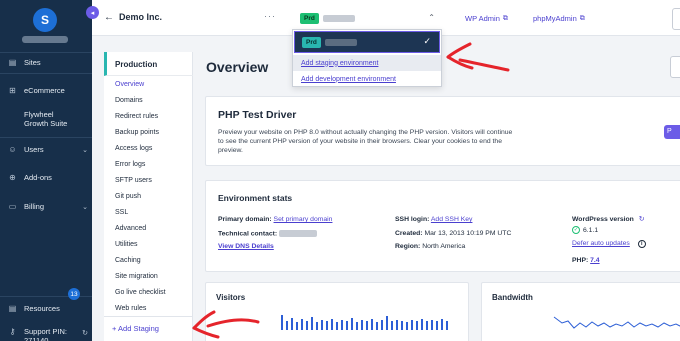  Describe the element at coordinates (309, 18) in the screenshot. I see `env-badge: Prd` at that location.